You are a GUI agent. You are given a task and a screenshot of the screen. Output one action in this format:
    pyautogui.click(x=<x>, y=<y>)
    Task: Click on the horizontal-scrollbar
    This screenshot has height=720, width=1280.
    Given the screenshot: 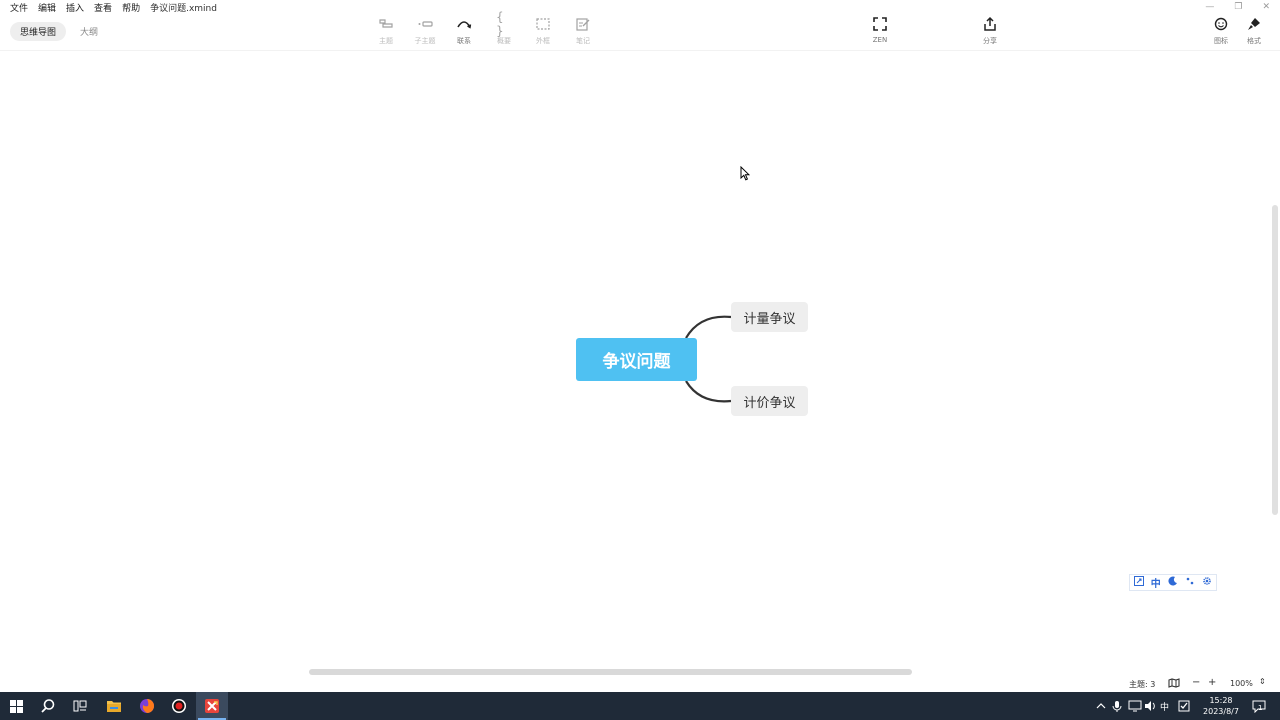 What is the action you would take?
    pyautogui.click(x=610, y=672)
    